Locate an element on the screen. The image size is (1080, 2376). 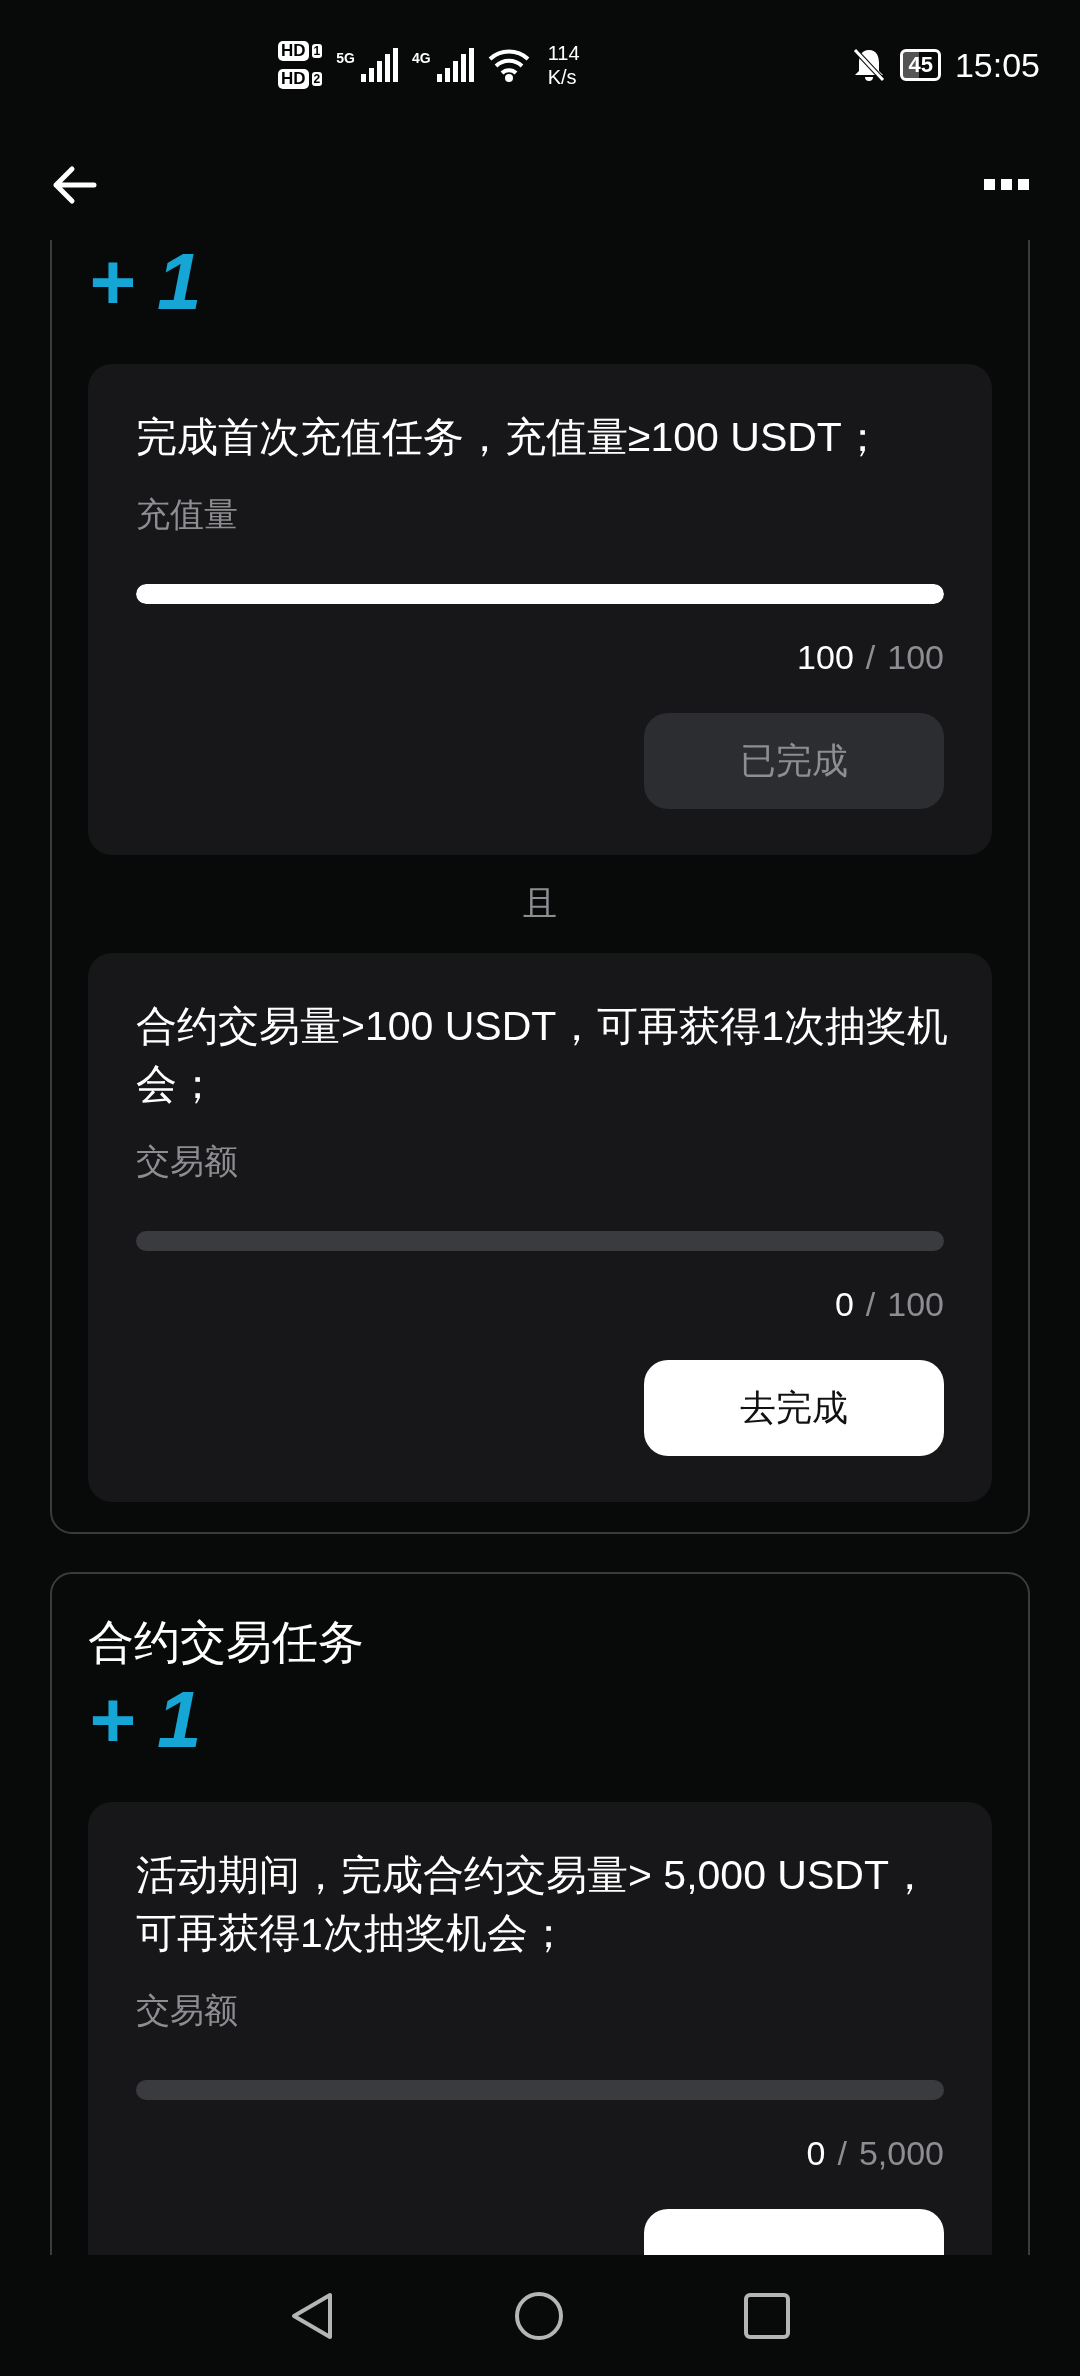
clock: 15:05 is located at coordinates (997, 65).